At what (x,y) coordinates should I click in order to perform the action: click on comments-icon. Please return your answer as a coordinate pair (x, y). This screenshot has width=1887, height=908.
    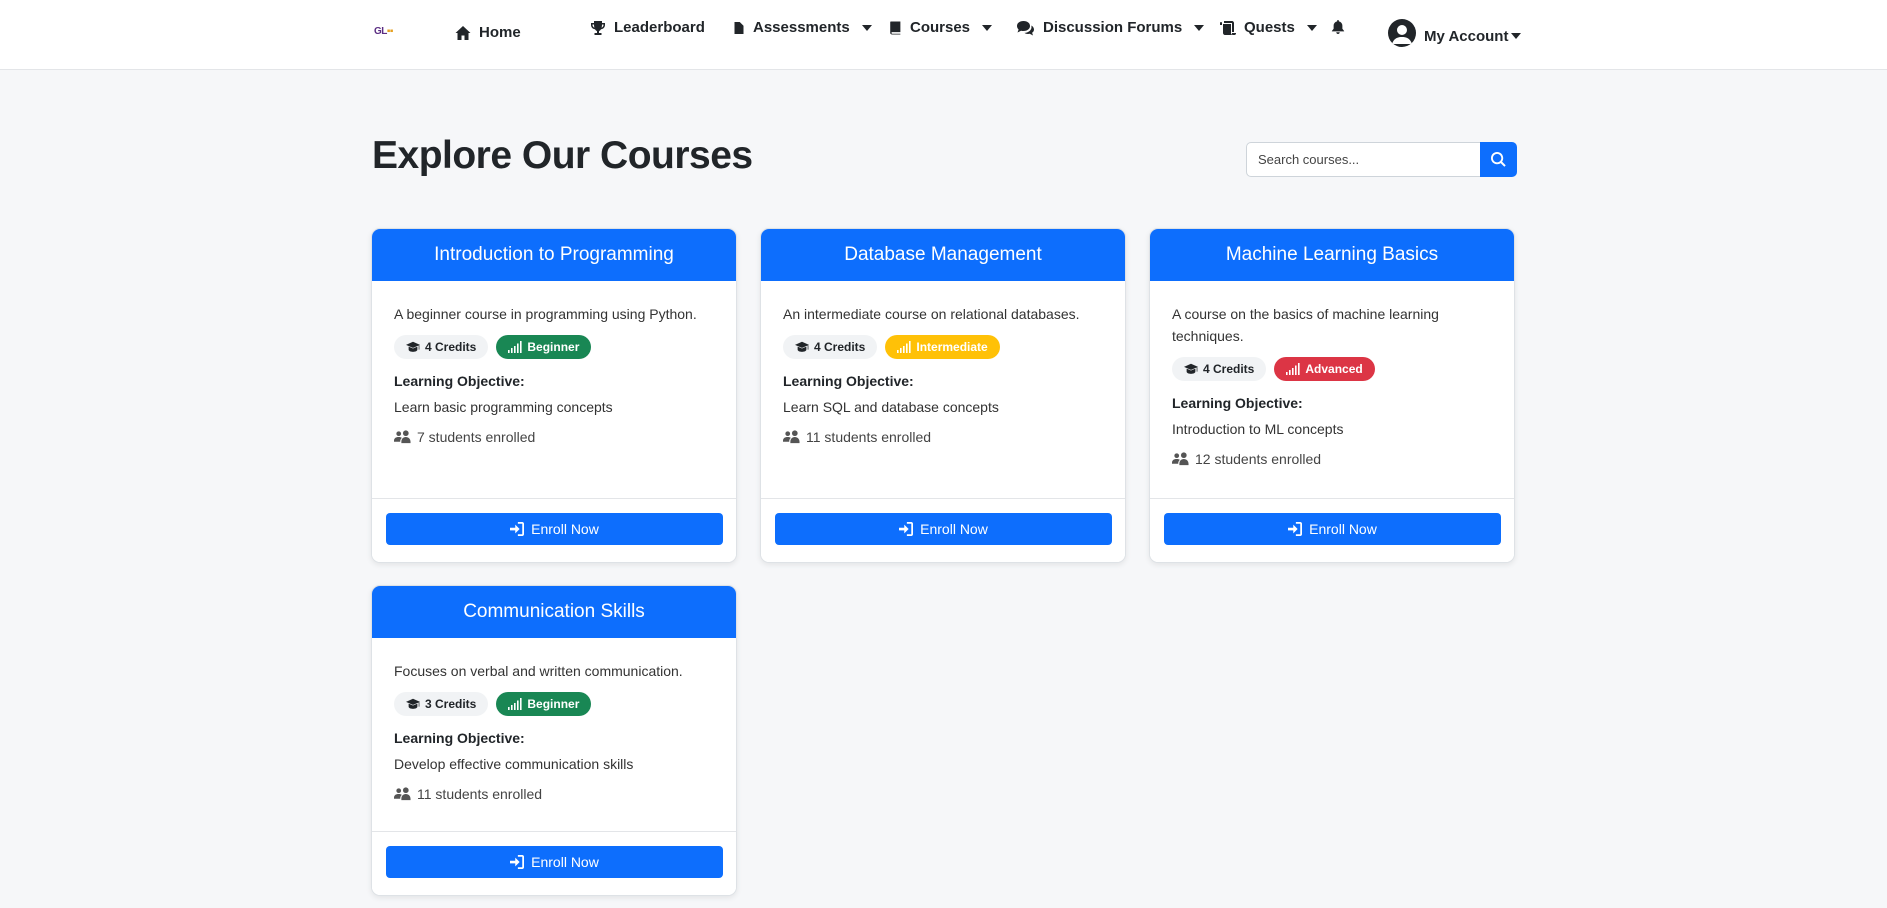
    Looking at the image, I should click on (1025, 27).